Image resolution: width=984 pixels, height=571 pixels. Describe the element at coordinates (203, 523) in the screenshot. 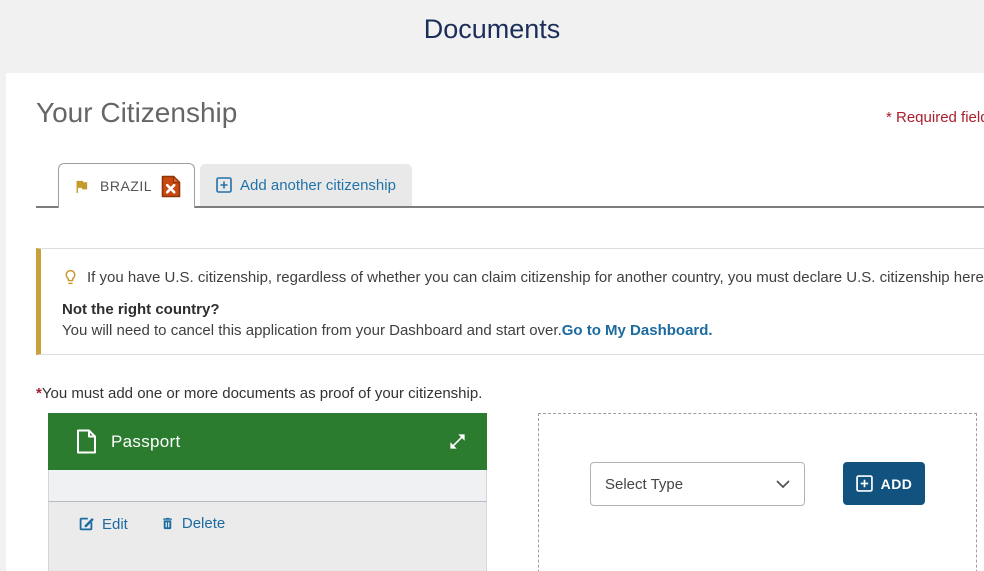

I see `delete-label: Delete` at that location.